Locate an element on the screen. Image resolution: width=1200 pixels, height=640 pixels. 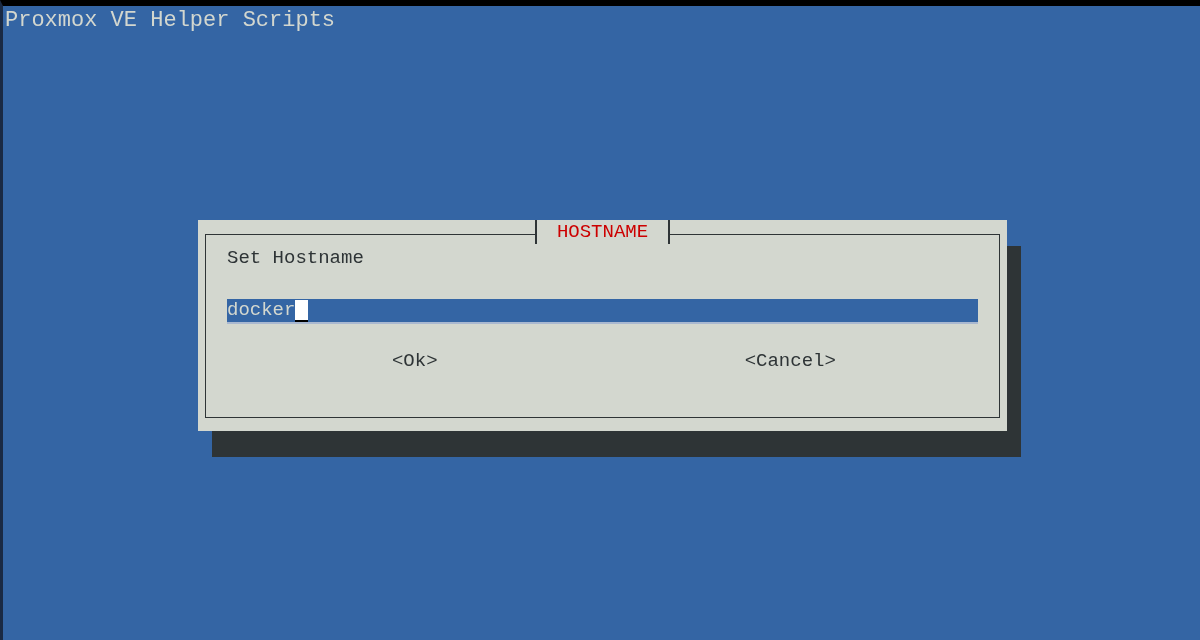
text-cursor-icon is located at coordinates (302, 310).